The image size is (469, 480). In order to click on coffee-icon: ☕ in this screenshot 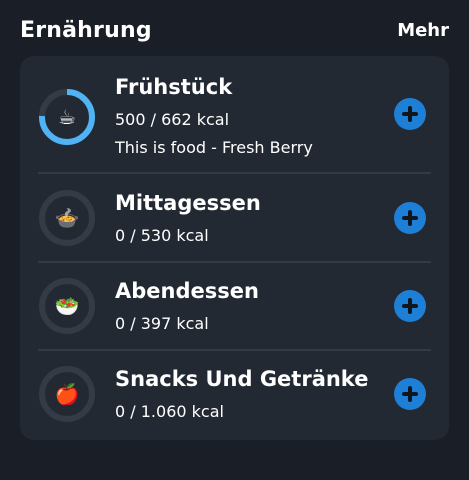, I will do `click(67, 117)`.